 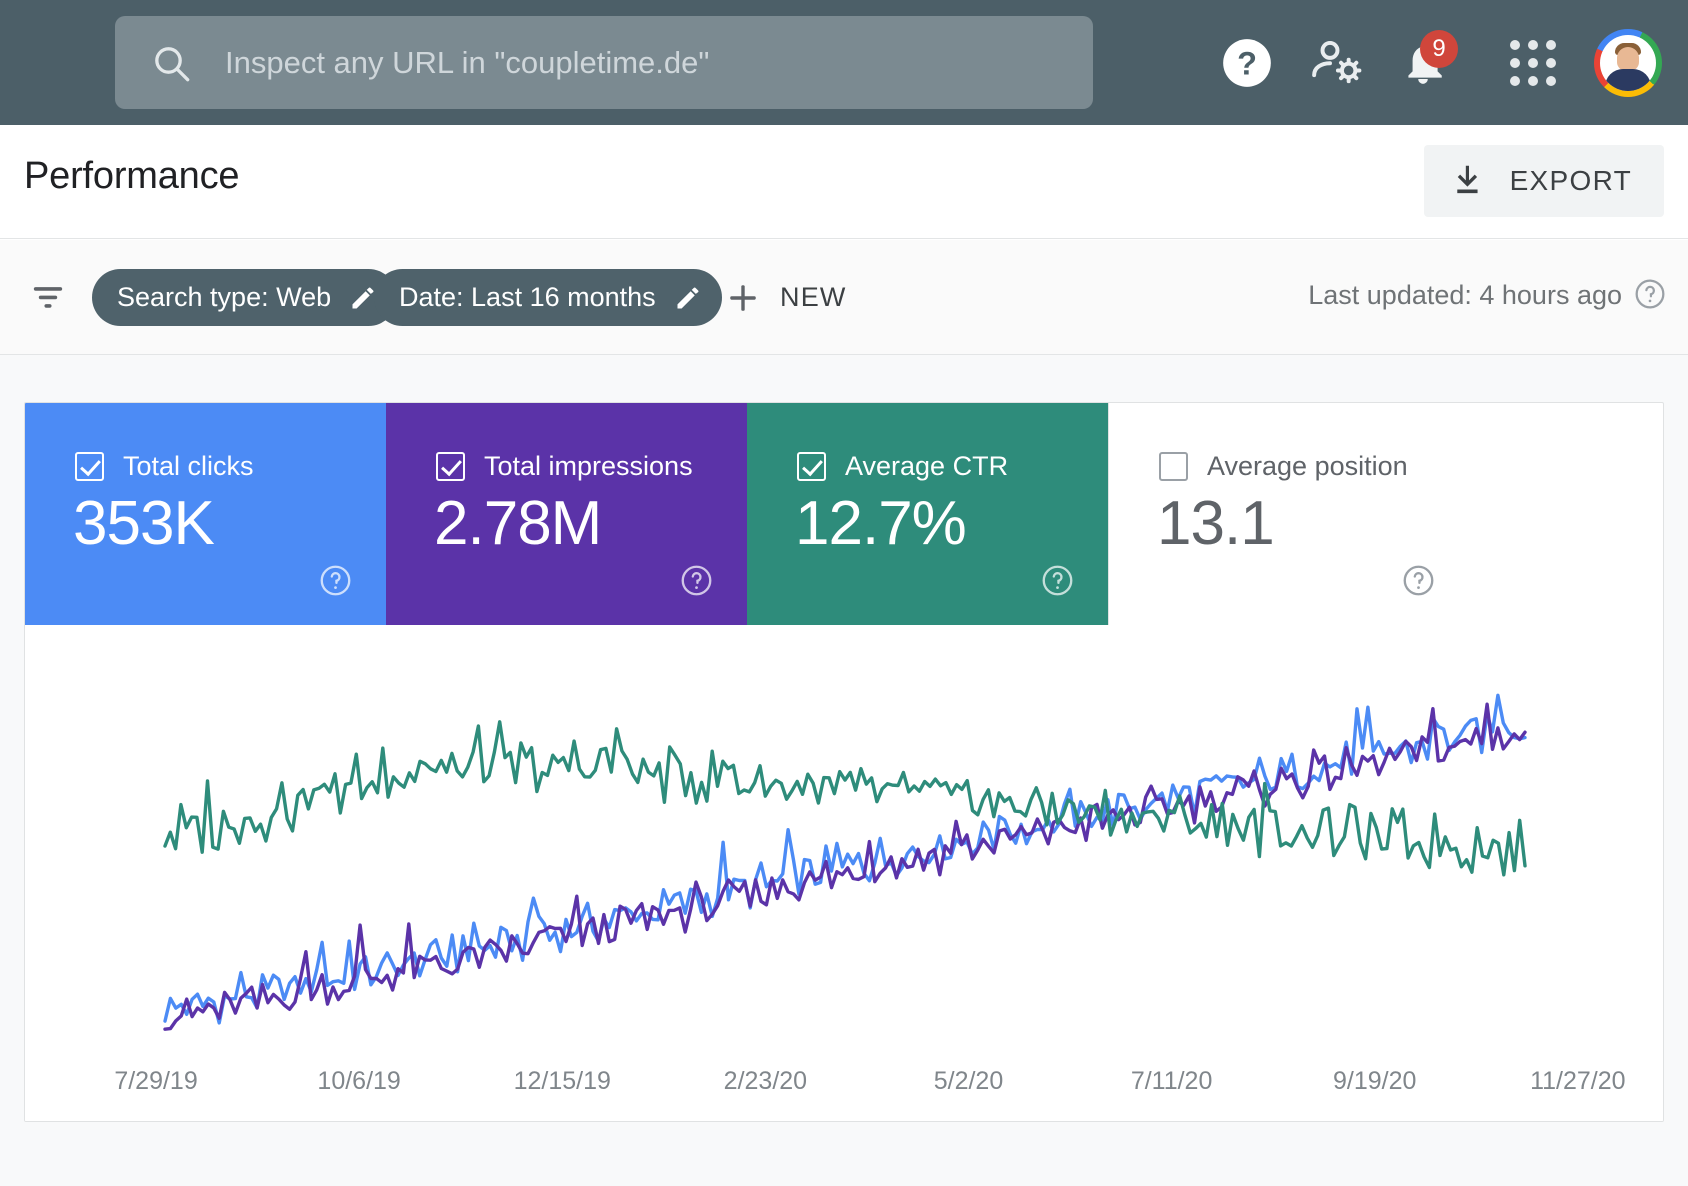 What do you see at coordinates (968, 1081) in the screenshot?
I see `x-axis-tick-label: 5/2/20` at bounding box center [968, 1081].